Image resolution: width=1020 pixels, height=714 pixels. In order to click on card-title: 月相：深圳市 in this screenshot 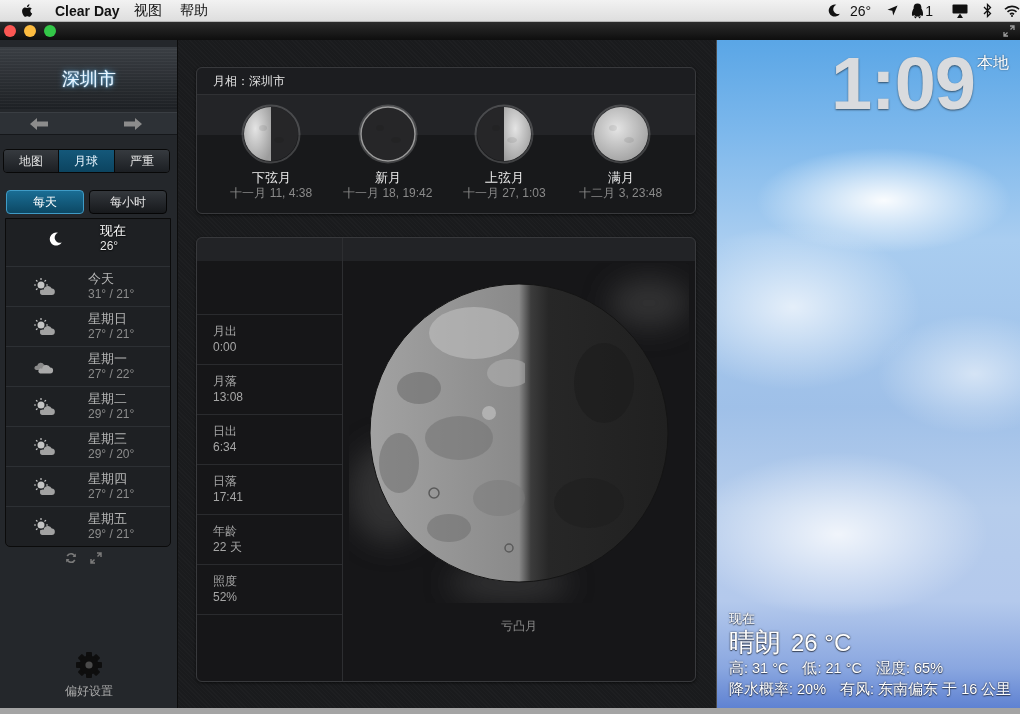, I will do `click(249, 81)`.